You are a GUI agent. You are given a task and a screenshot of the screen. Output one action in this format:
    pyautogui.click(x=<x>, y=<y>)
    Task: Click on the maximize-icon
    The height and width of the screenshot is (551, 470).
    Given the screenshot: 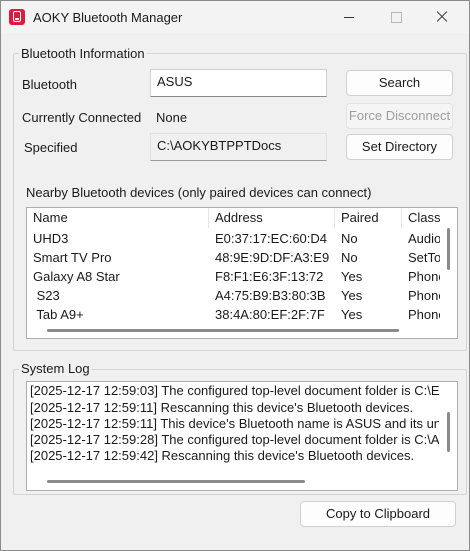 What is the action you would take?
    pyautogui.click(x=396, y=17)
    